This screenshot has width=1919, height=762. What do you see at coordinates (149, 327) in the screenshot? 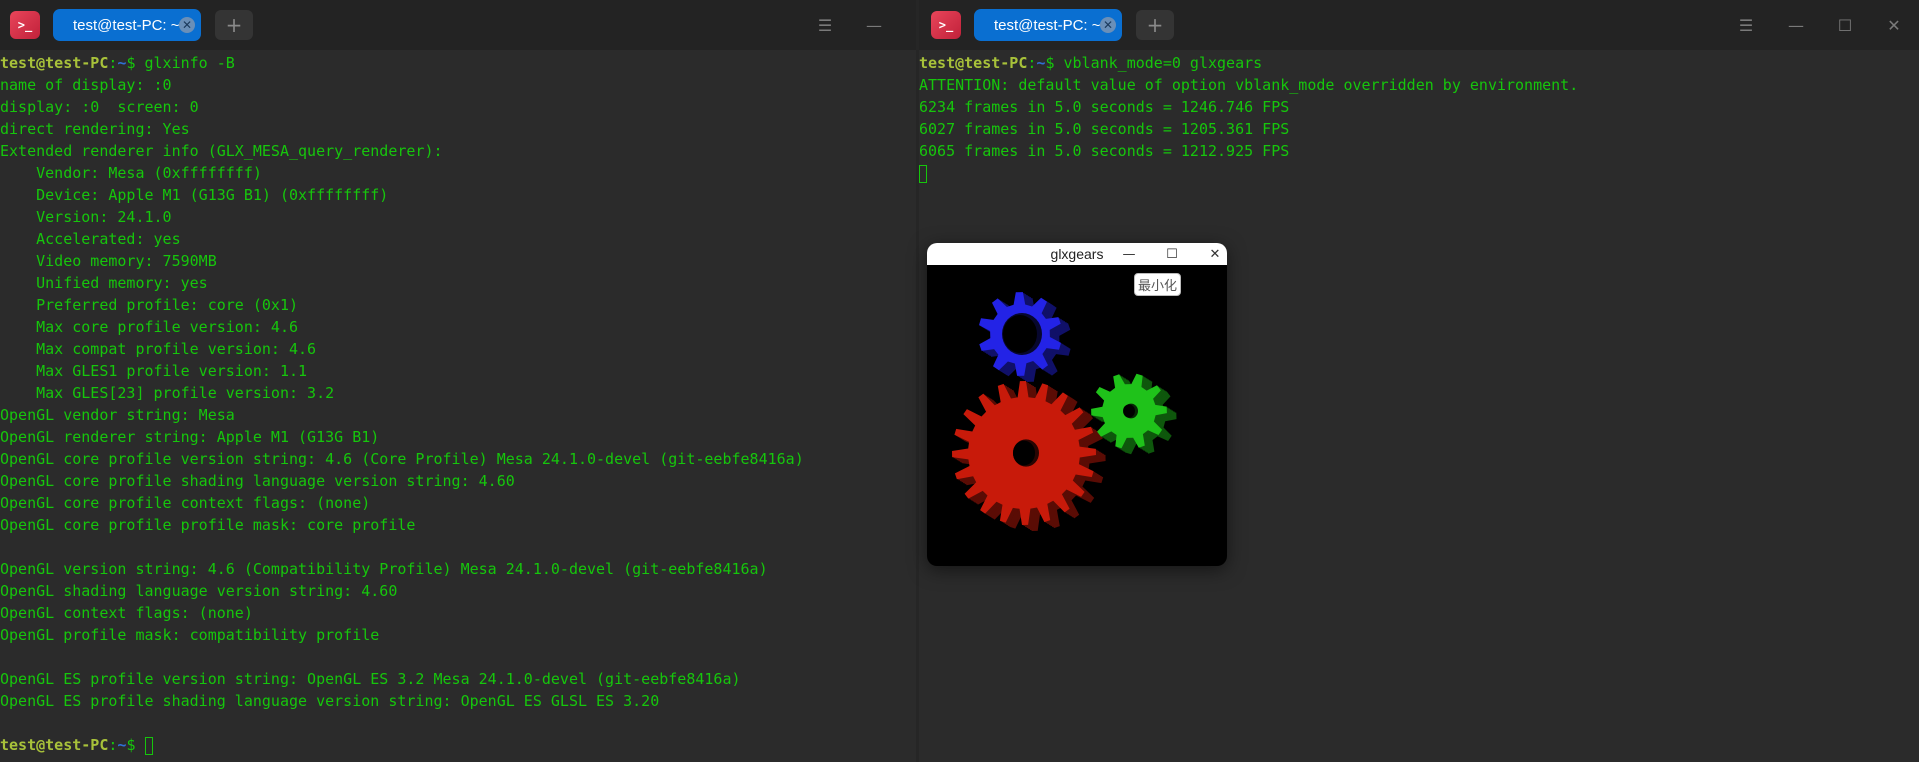
I see `output-line: Max core profile version: 4.6` at bounding box center [149, 327].